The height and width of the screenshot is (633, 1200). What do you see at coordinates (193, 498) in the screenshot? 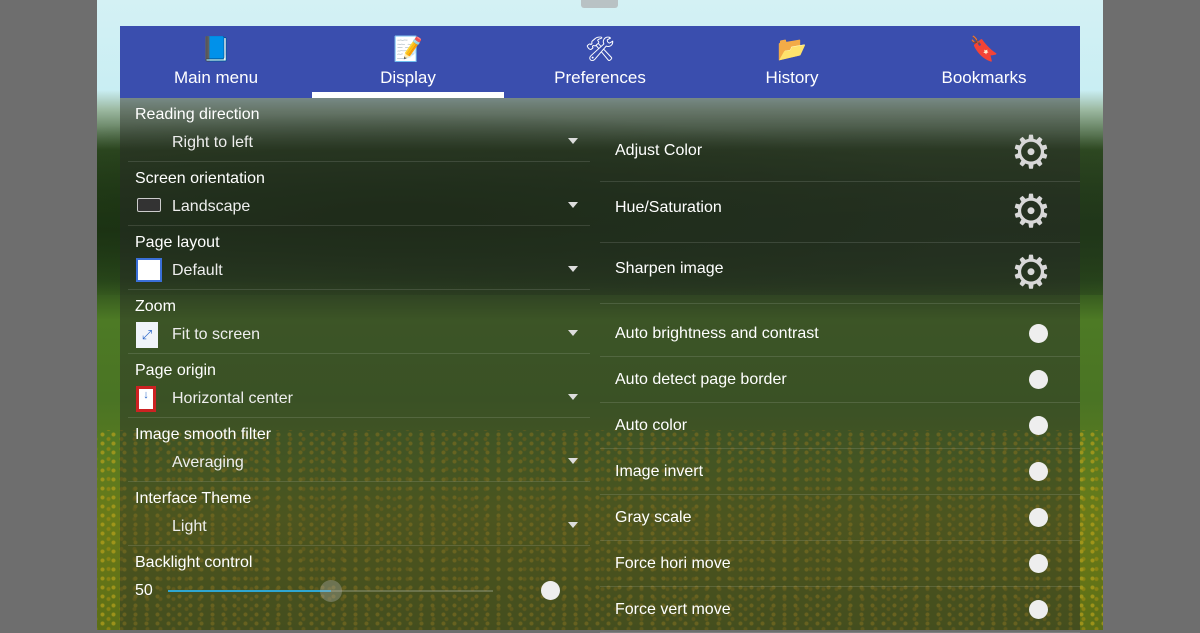
I see `setting-title: Interface Theme` at bounding box center [193, 498].